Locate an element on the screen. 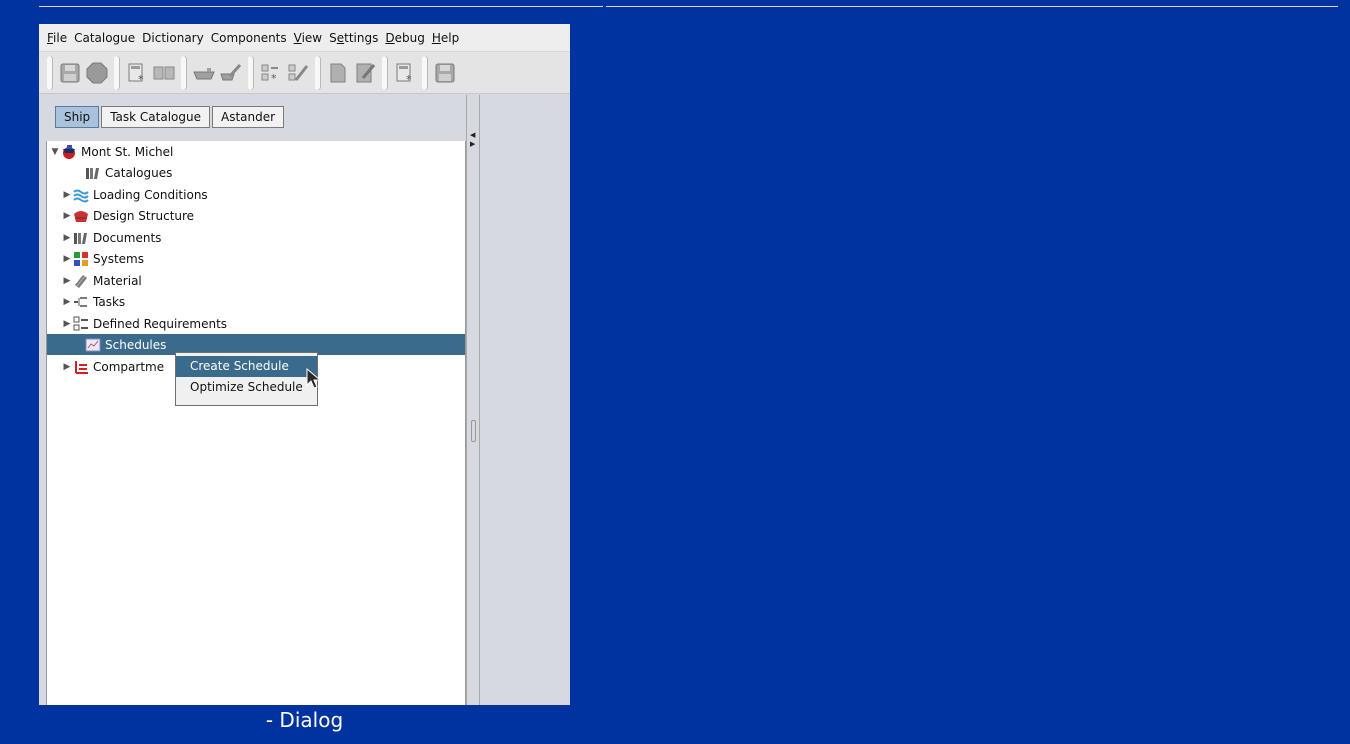  document-new-icon is located at coordinates (338, 72).